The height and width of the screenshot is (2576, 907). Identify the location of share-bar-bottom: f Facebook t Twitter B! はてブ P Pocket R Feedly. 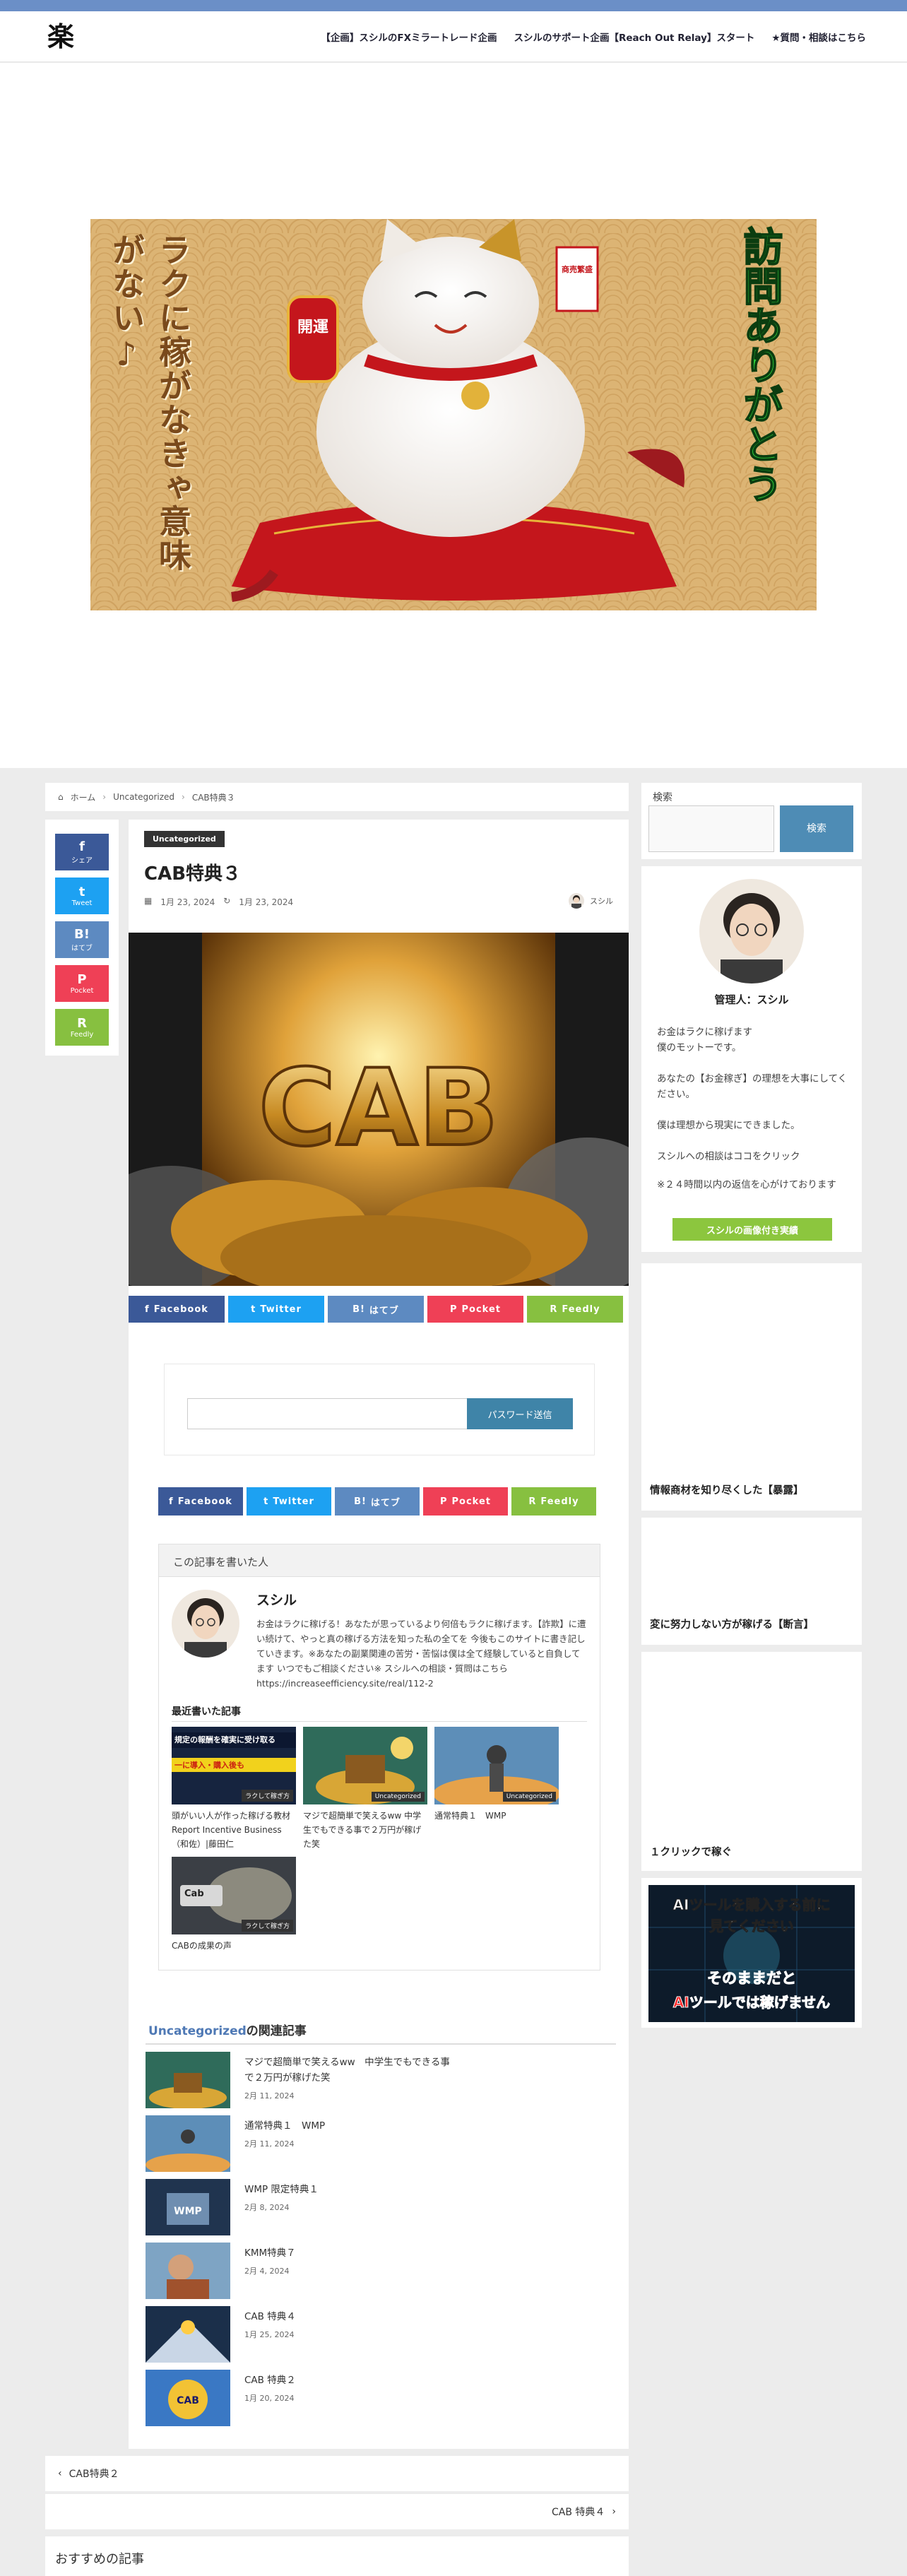
(377, 1501).